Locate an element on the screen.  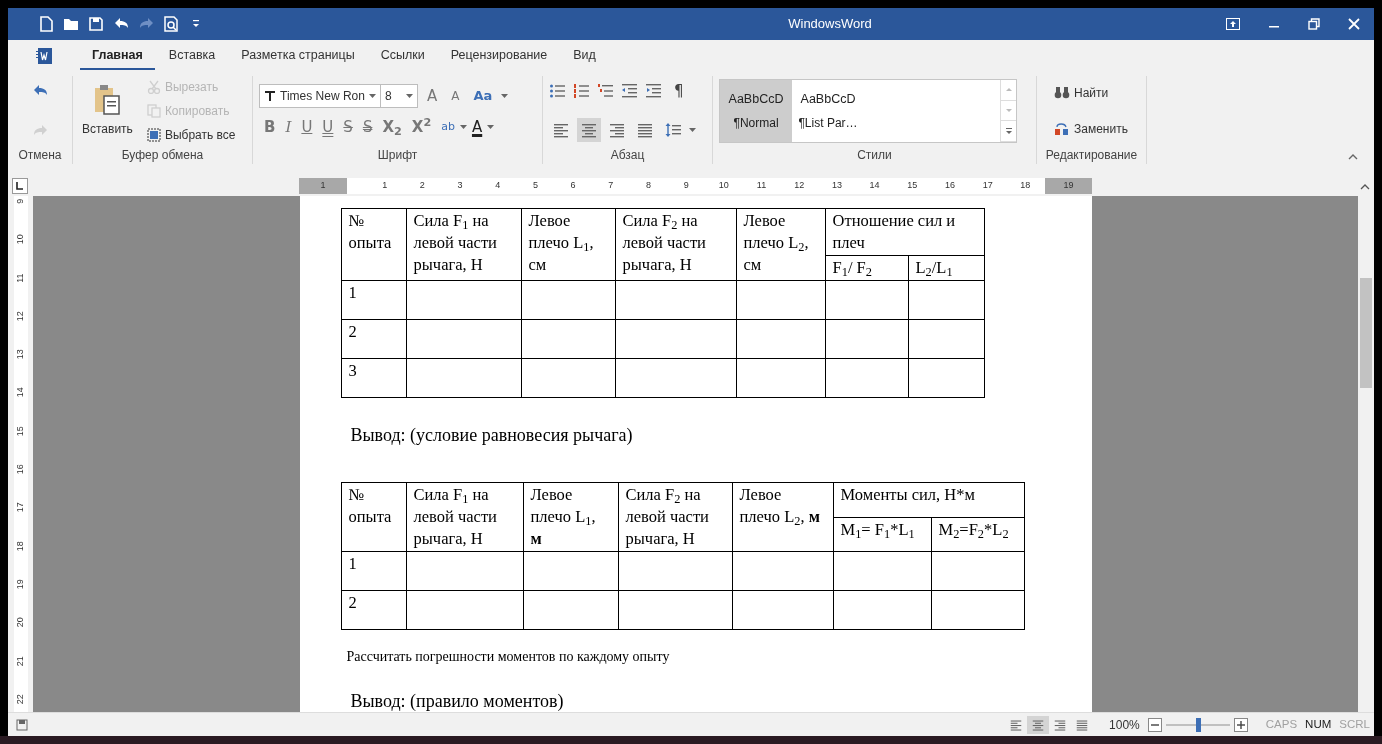
table-header-cell: M$_{1}$= F$_{1}$*L$_{1}$ is located at coordinates (882, 534).